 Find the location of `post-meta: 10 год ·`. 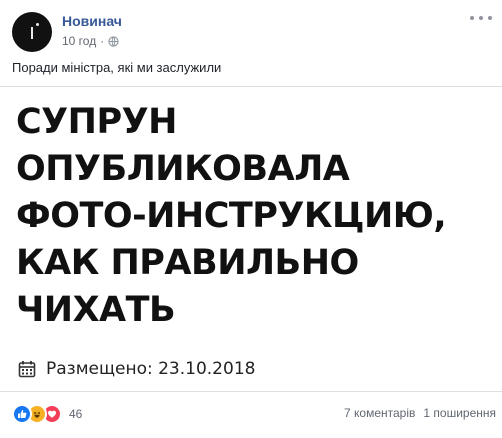

post-meta: 10 год · is located at coordinates (90, 41).